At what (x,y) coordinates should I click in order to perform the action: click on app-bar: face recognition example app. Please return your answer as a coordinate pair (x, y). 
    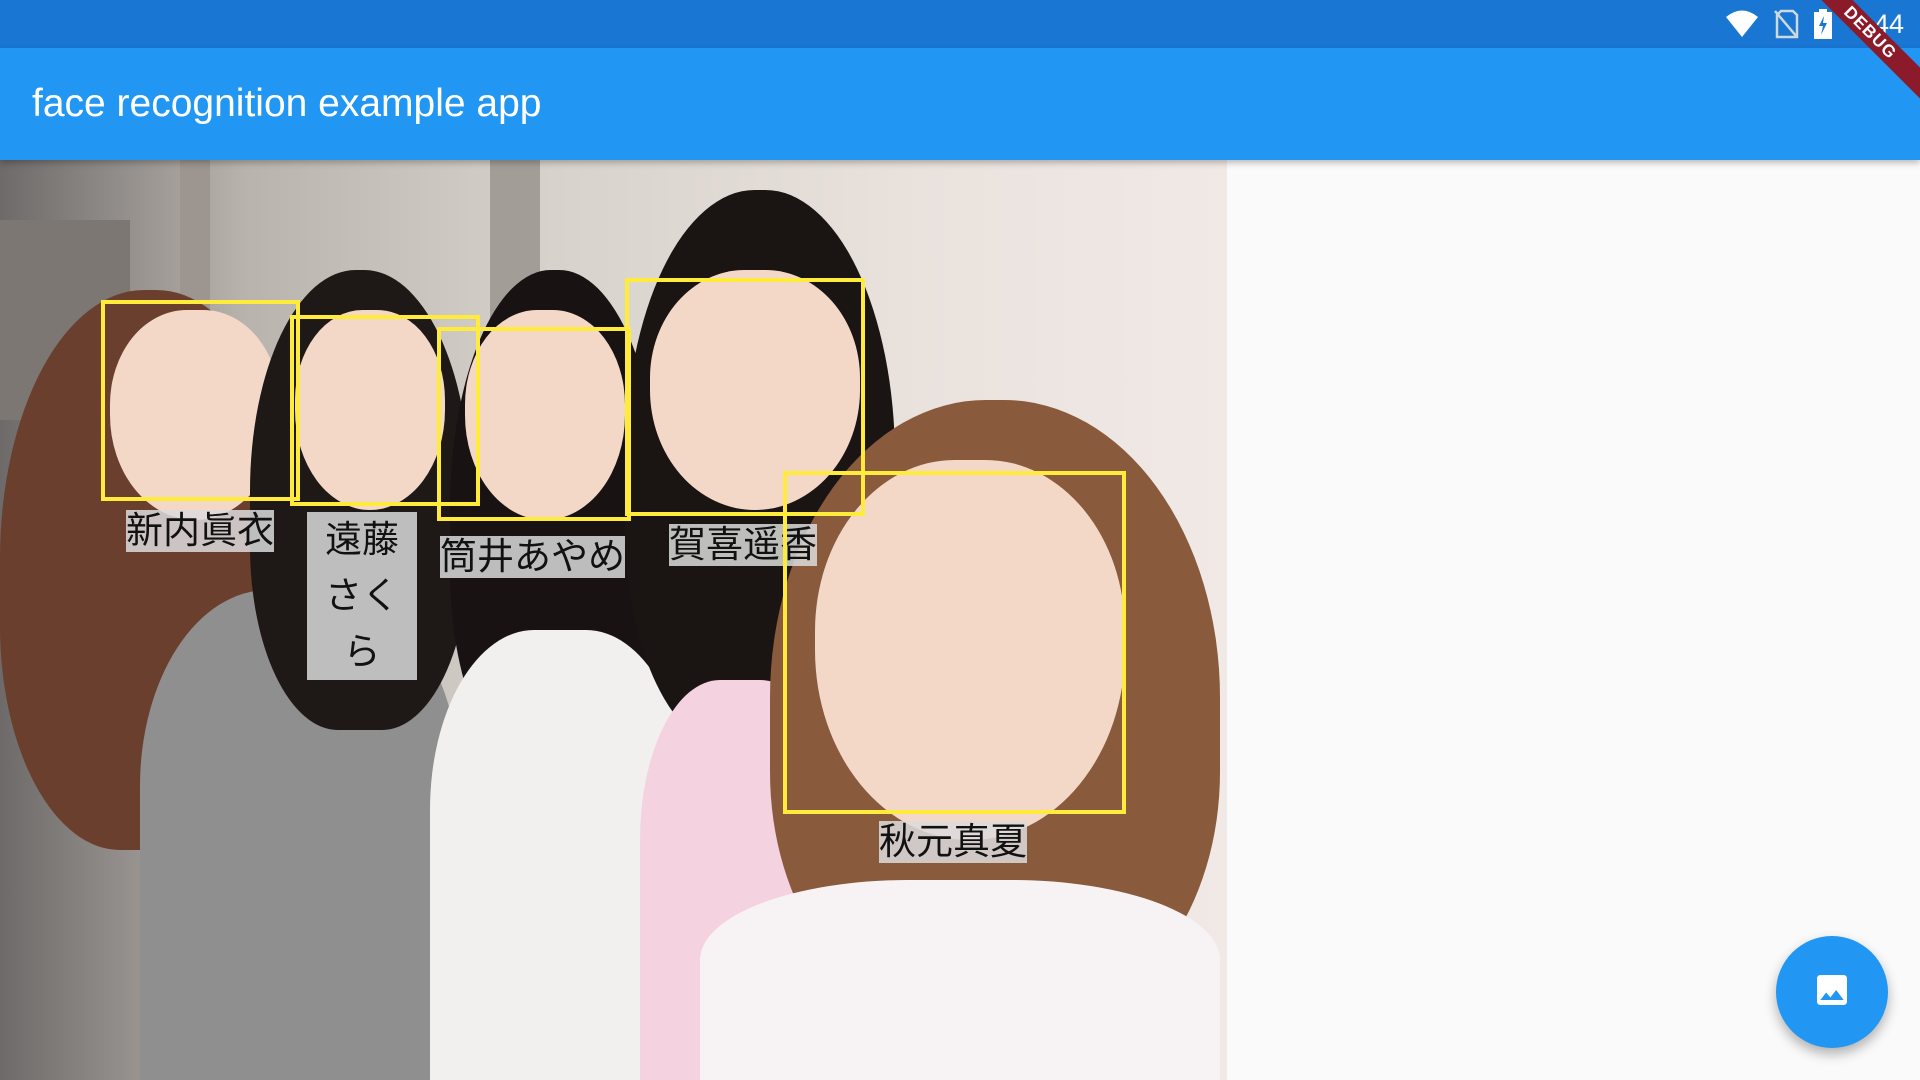
    Looking at the image, I should click on (960, 104).